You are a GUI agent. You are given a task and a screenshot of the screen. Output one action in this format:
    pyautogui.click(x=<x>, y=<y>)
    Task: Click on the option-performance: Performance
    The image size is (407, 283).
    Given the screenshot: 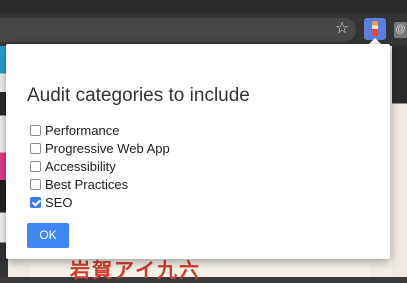 What is the action you would take?
    pyautogui.click(x=74, y=130)
    